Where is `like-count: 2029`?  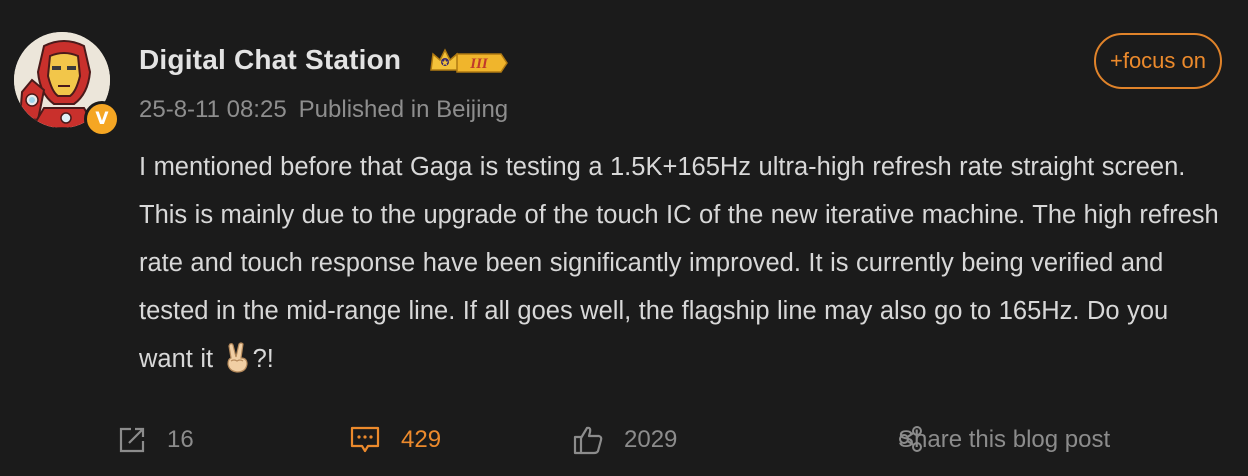
like-count: 2029 is located at coordinates (651, 439).